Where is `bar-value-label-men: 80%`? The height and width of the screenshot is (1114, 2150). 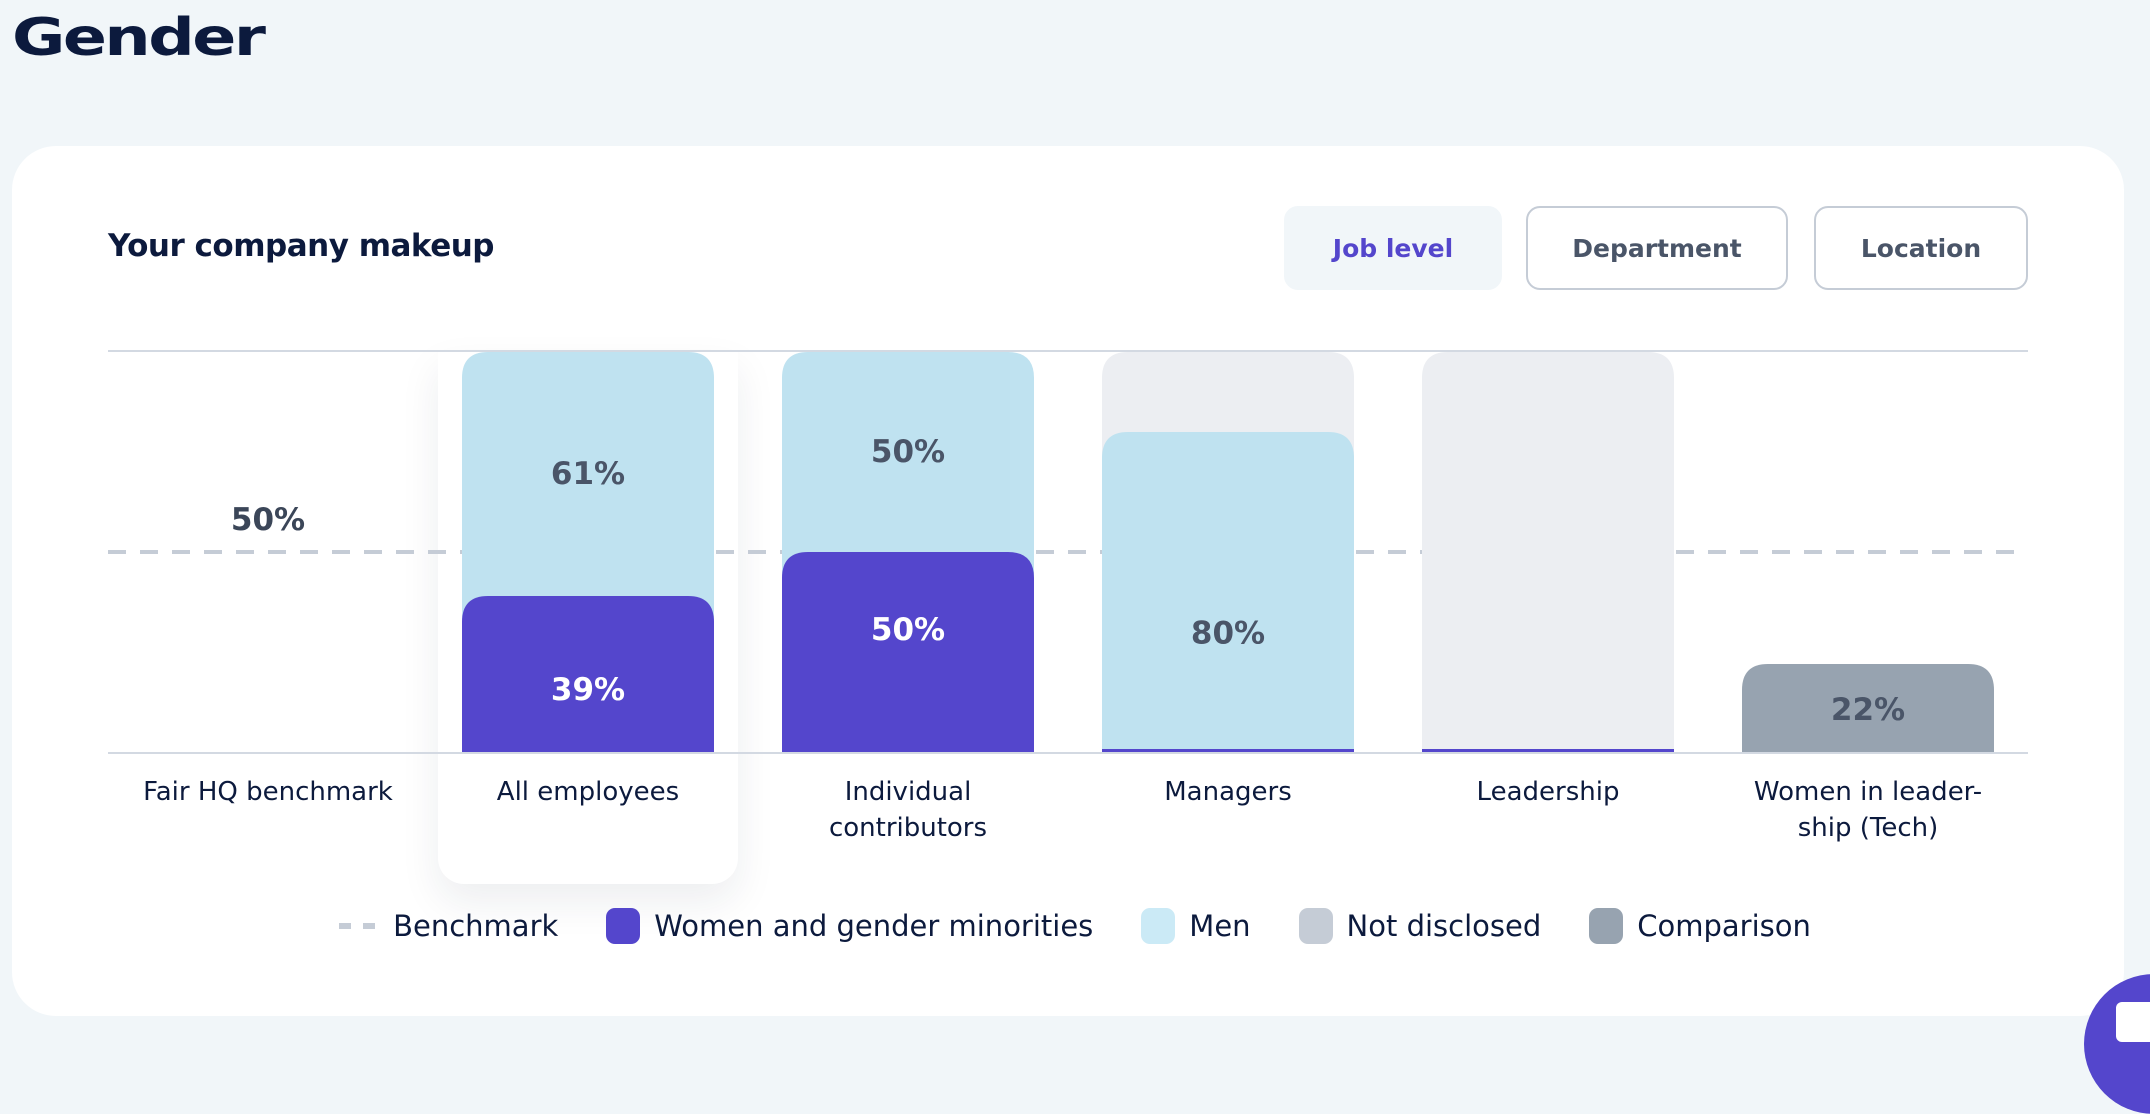 bar-value-label-men: 80% is located at coordinates (1228, 634).